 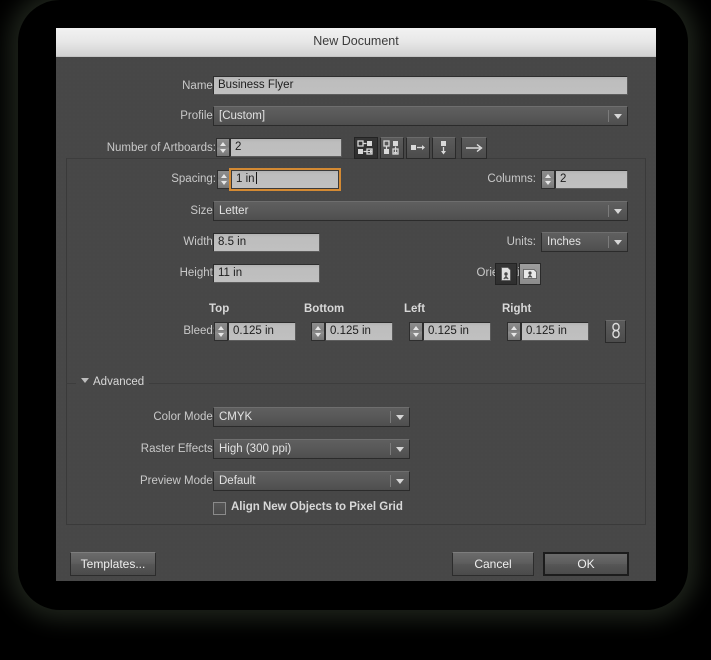 What do you see at coordinates (245, 179) in the screenshot?
I see `spacing-value: 1 in` at bounding box center [245, 179].